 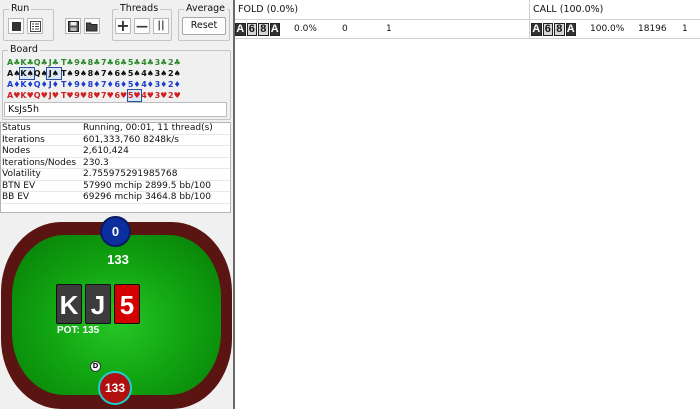 I want to click on card-toggle: 8♥, so click(x=94, y=95).